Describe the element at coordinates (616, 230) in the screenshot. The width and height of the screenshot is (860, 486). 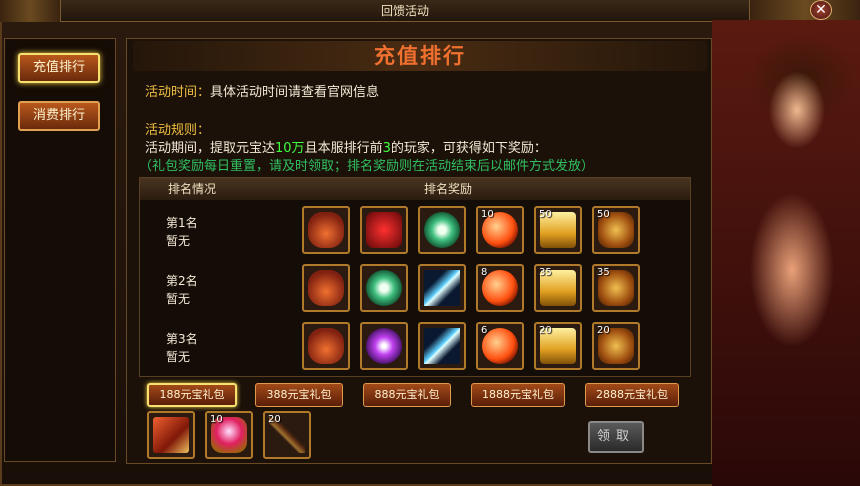
I see `lion-medal-icon: 50` at that location.